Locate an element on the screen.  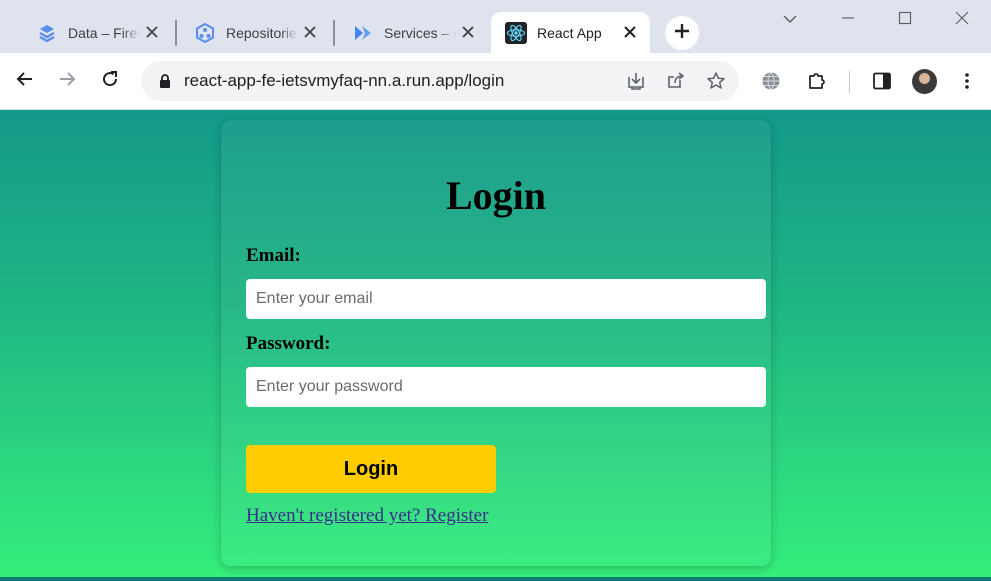
install-app-icon is located at coordinates (636, 81).